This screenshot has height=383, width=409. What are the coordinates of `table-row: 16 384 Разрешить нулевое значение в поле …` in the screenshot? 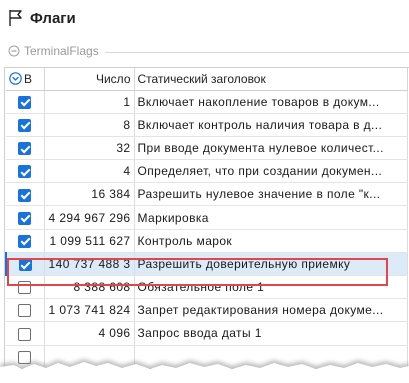 It's located at (207, 194).